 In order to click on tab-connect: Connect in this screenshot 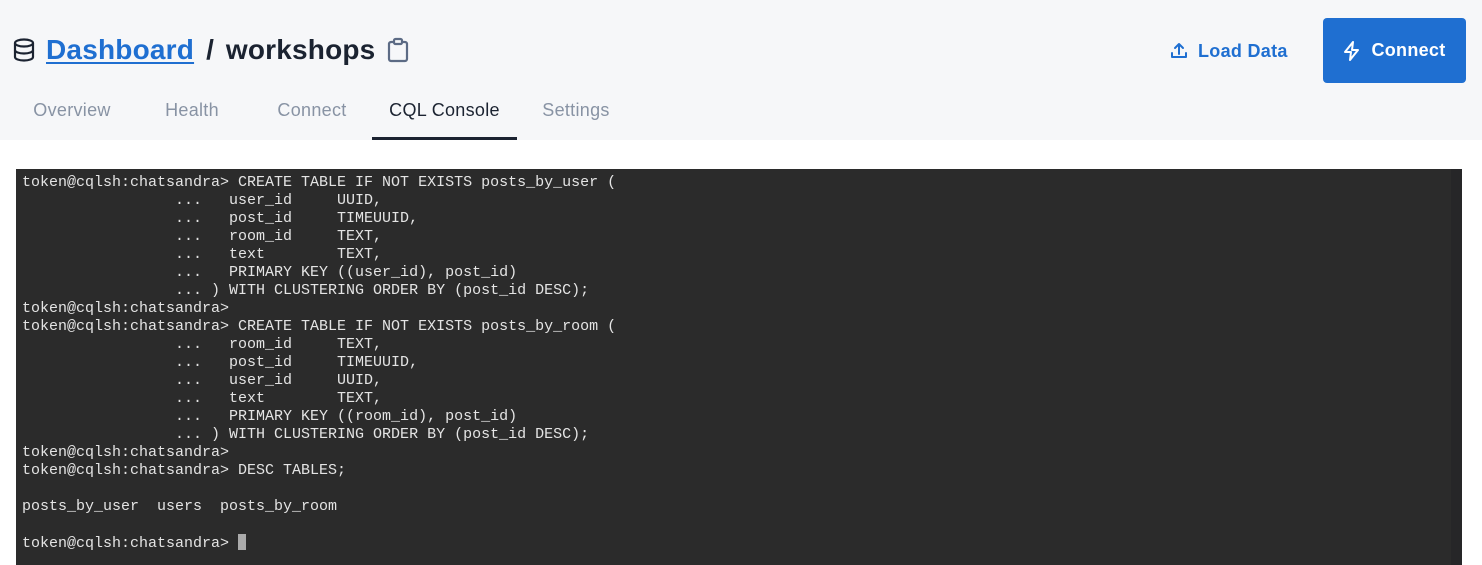, I will do `click(312, 115)`.